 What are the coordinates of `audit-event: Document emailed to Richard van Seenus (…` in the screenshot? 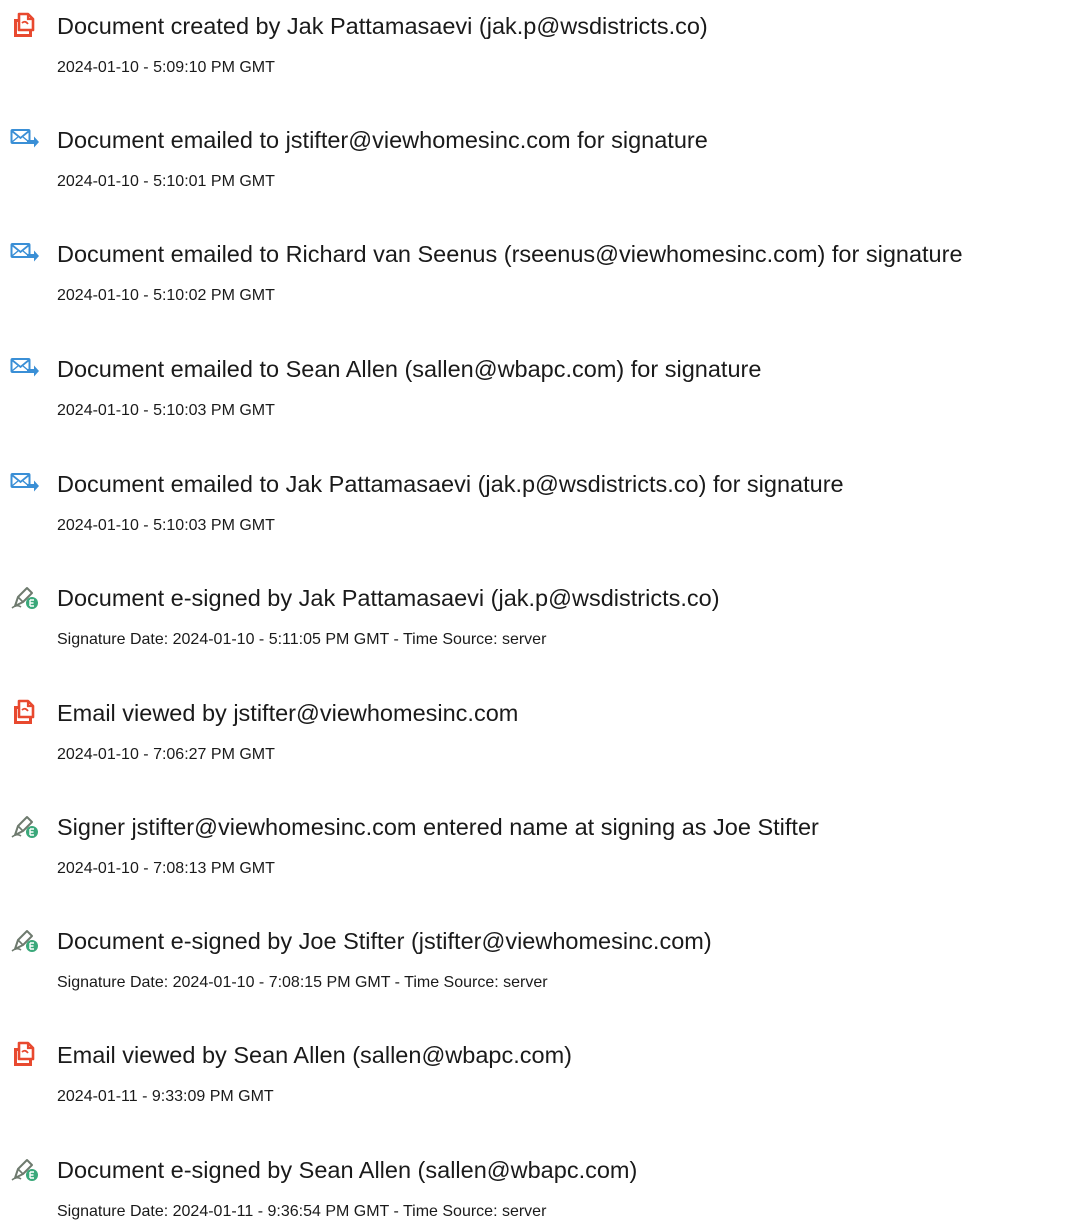 It's located at (540, 280).